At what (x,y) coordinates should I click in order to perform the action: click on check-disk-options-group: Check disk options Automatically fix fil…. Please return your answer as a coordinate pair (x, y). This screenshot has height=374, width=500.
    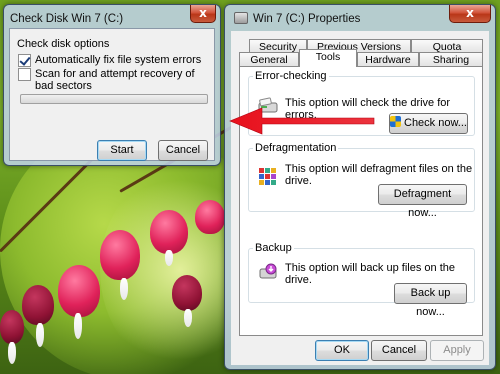
    Looking at the image, I should click on (112, 65).